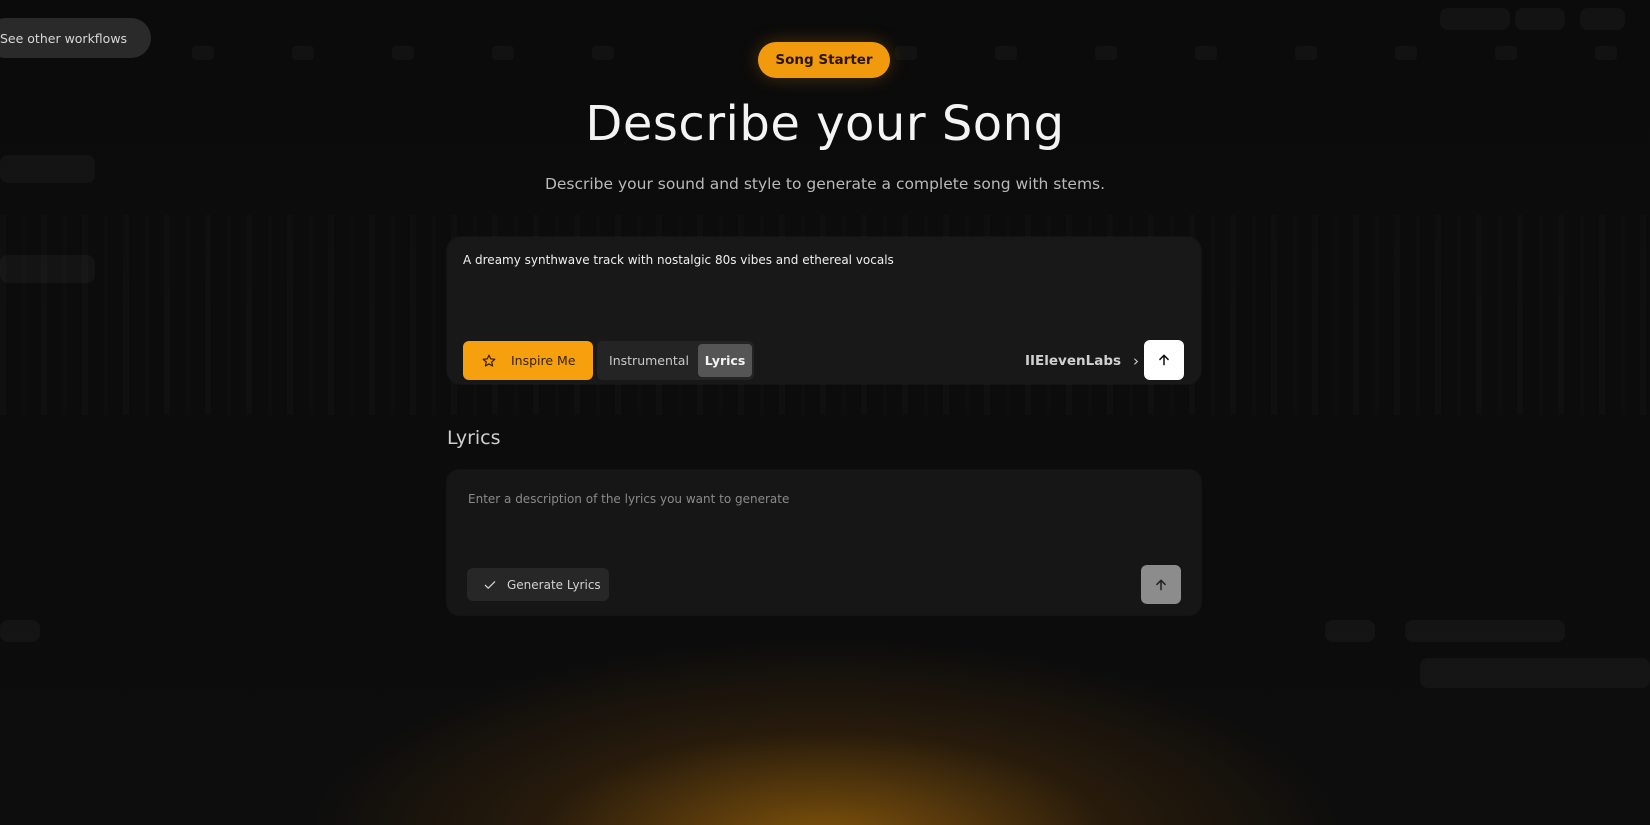 The height and width of the screenshot is (825, 1650). I want to click on page-title: Describe your Song, so click(825, 124).